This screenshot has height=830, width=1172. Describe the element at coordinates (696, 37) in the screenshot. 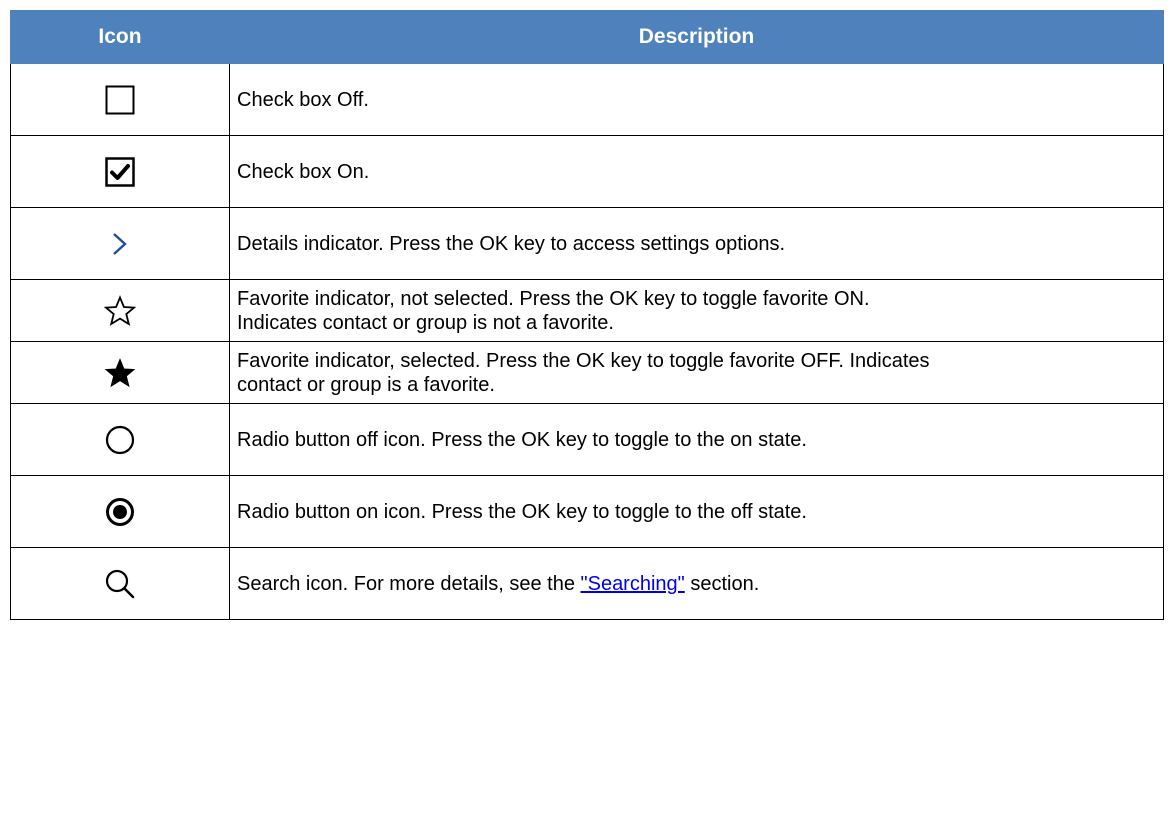

I see `header-description: Description` at that location.